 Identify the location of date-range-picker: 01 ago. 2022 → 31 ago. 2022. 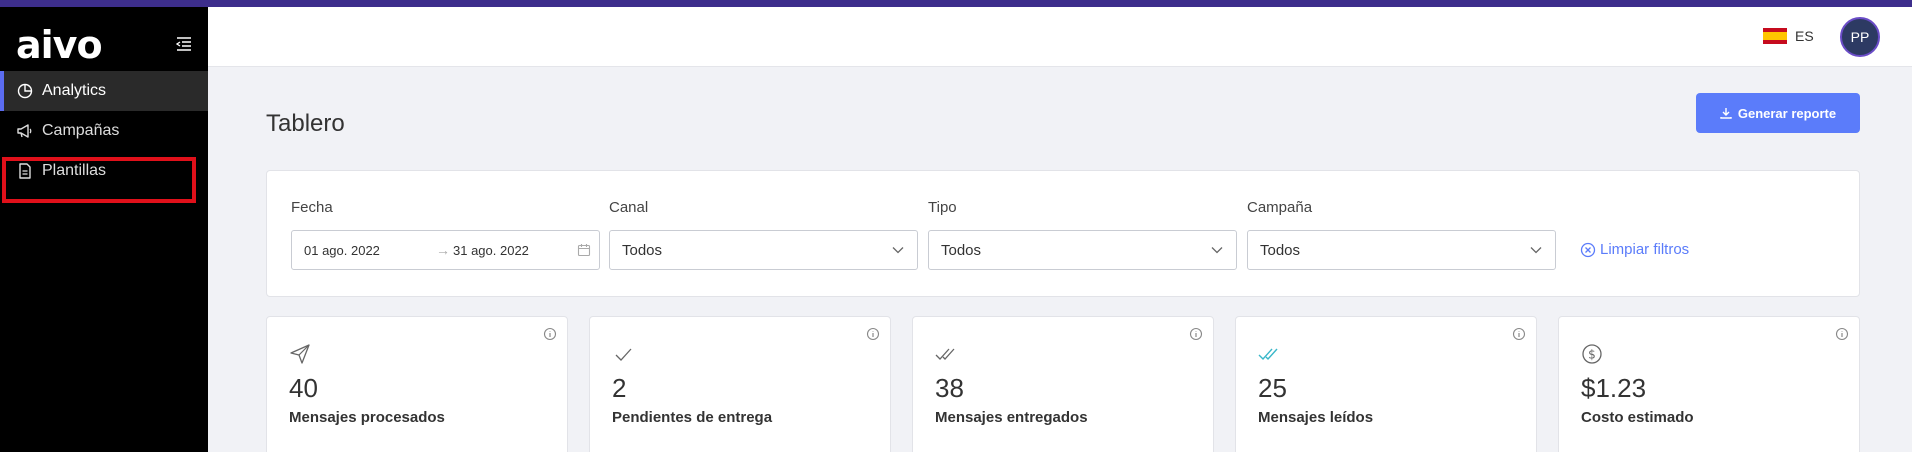
(445, 250).